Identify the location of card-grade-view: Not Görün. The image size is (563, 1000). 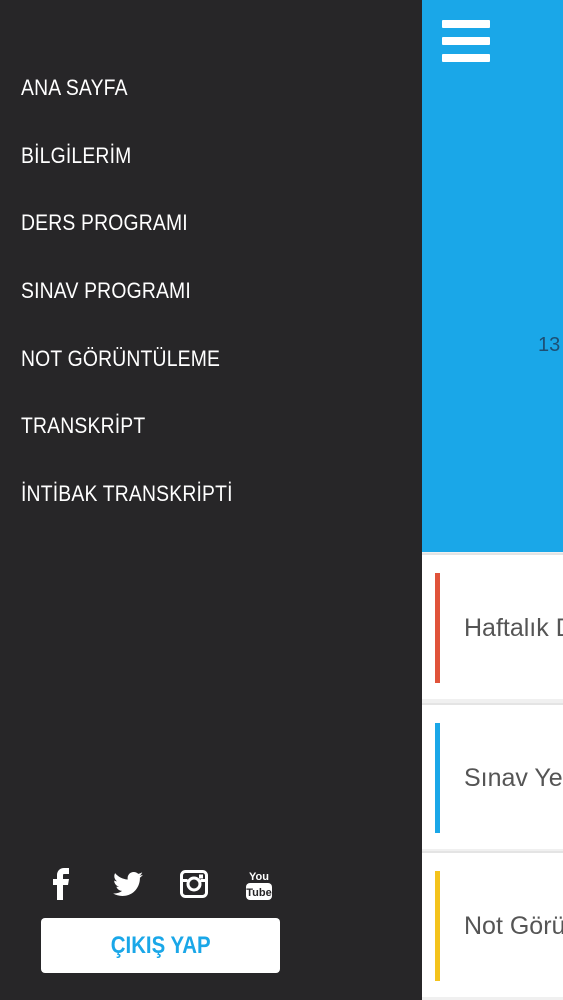
(492, 924).